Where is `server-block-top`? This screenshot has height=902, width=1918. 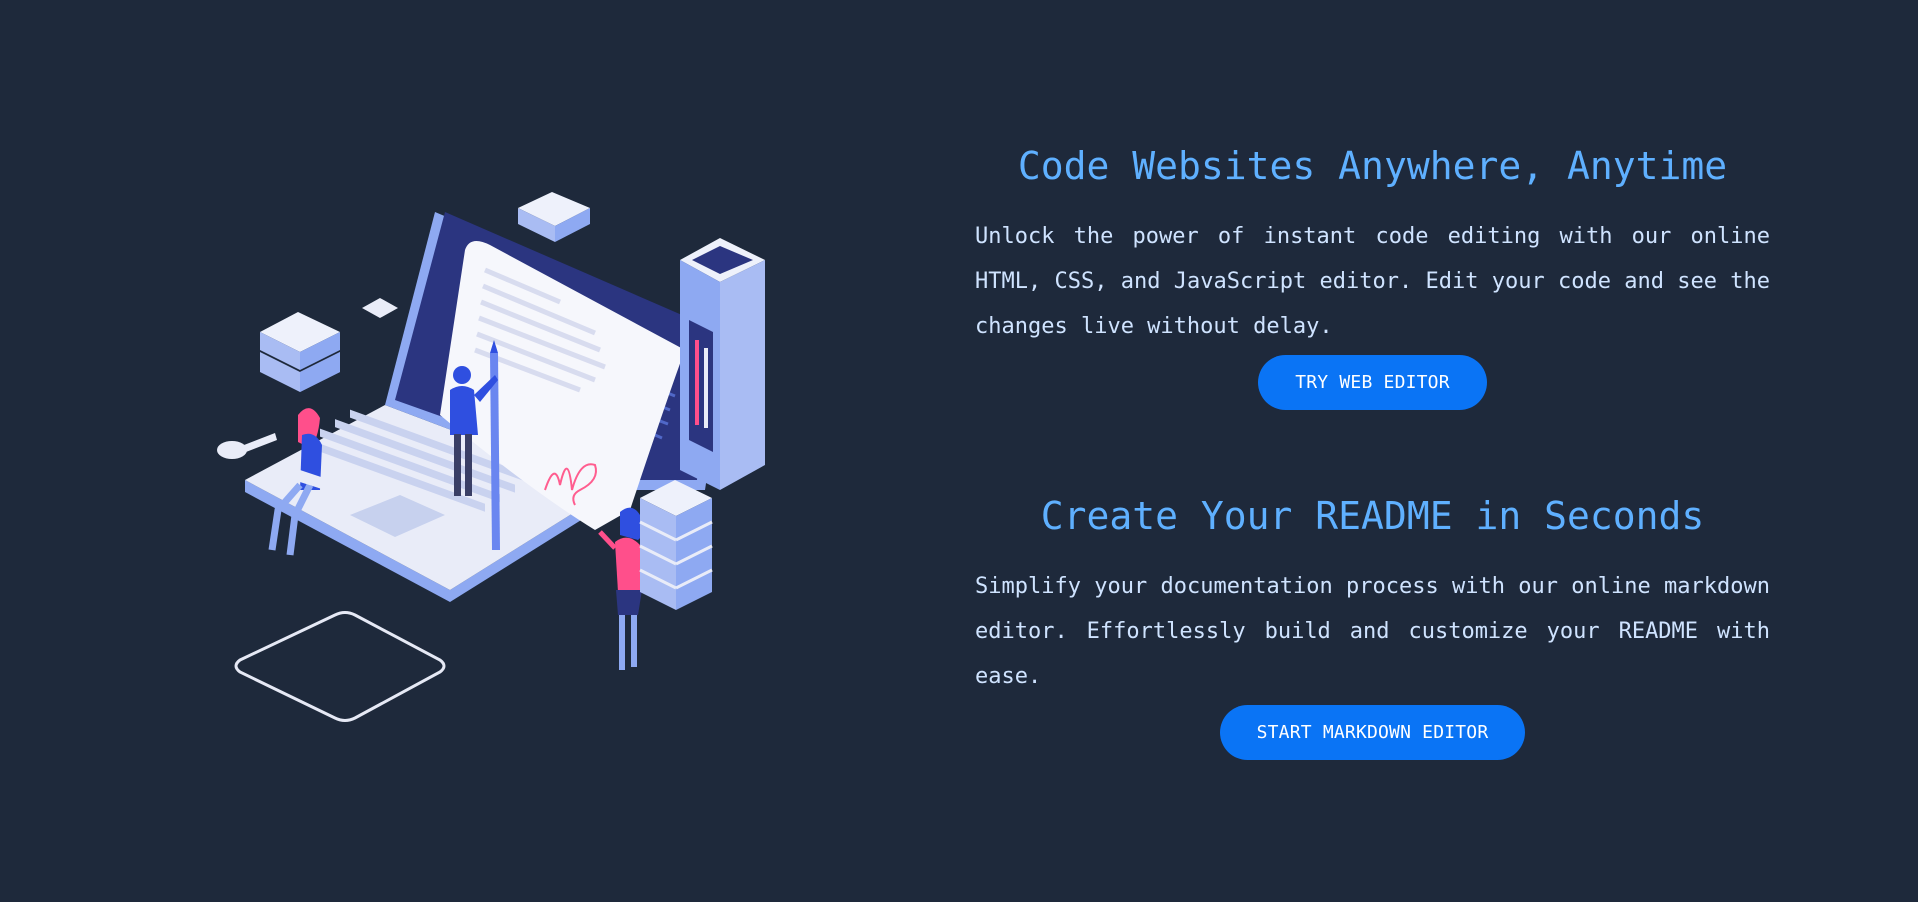 server-block-top is located at coordinates (554, 217).